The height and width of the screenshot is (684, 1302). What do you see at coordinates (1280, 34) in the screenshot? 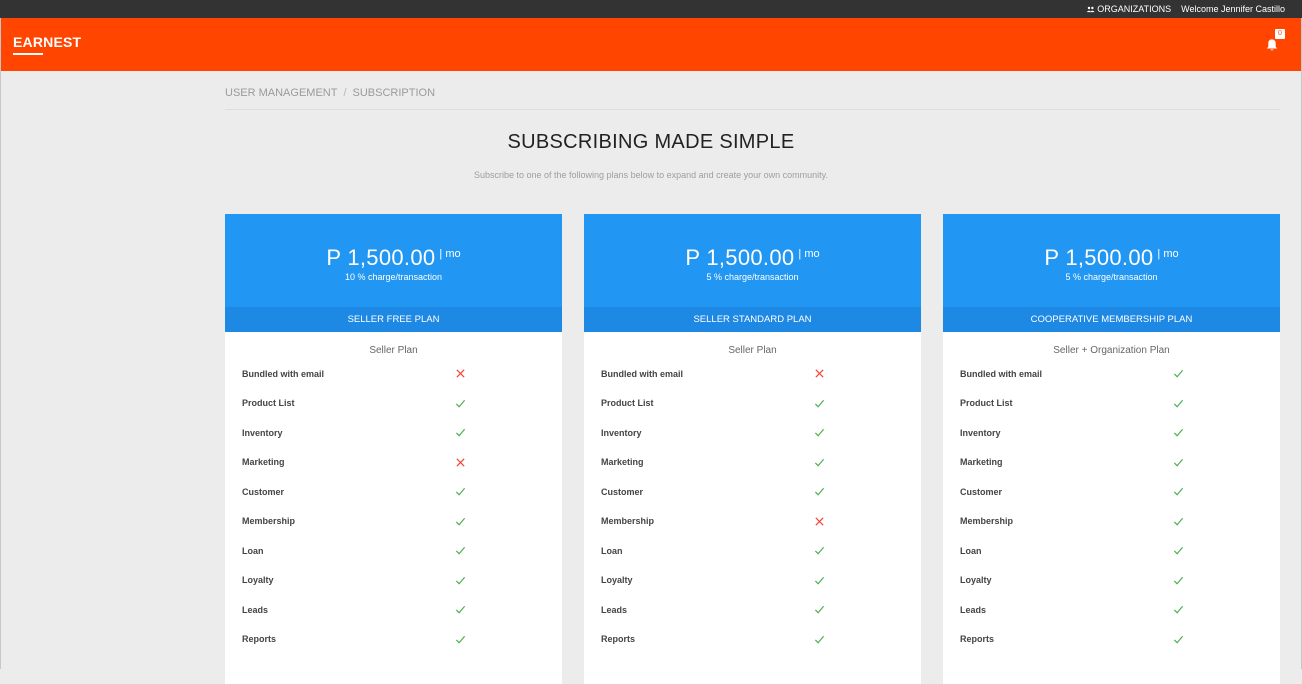
I see `notification-badge: 0` at bounding box center [1280, 34].